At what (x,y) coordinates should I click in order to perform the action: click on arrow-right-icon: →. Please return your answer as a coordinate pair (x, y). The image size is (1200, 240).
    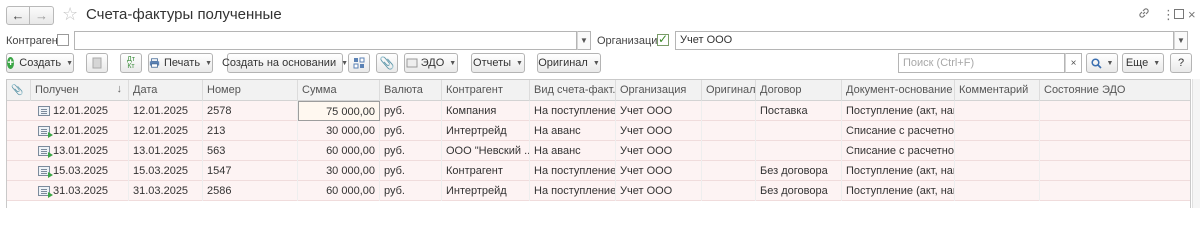
    Looking at the image, I should click on (41, 15).